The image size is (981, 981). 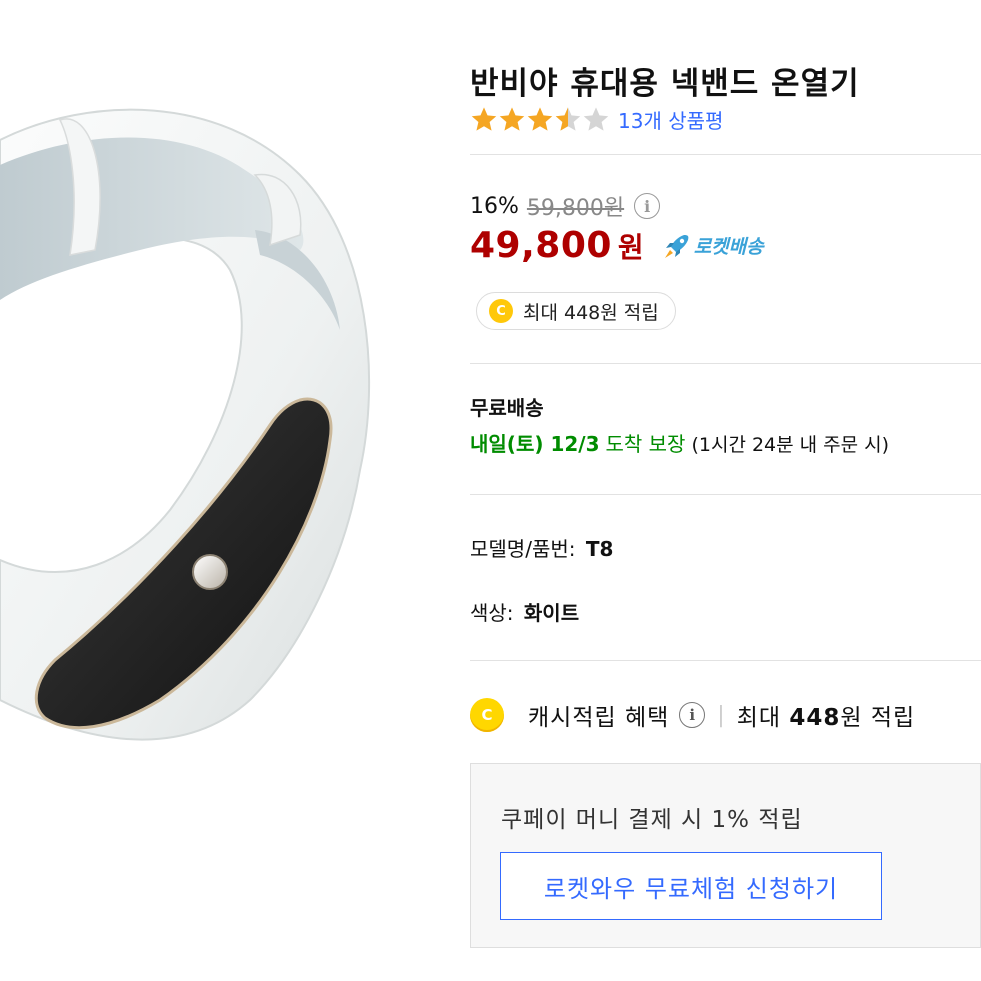 I want to click on discount-rate: 16%, so click(x=494, y=206).